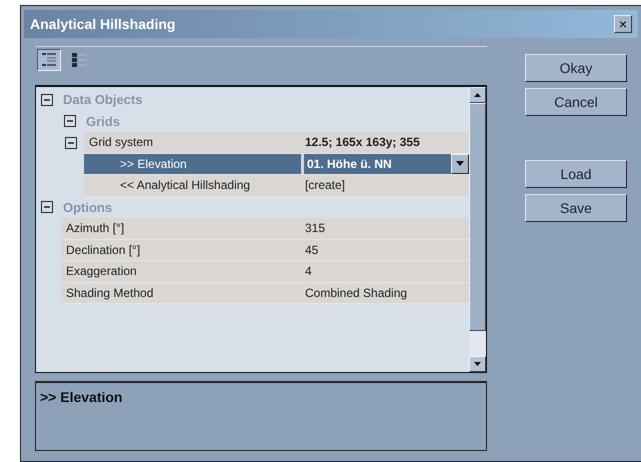 The width and height of the screenshot is (641, 462). Describe the element at coordinates (477, 229) in the screenshot. I see `scrollbar` at that location.